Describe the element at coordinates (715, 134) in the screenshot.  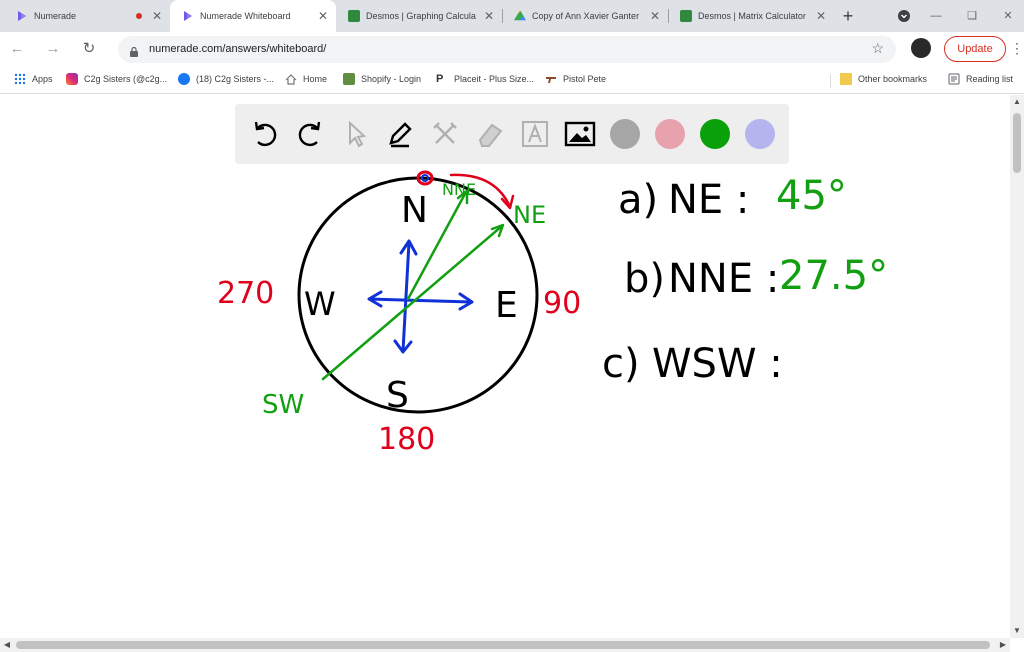
I see `color-green-swatch` at that location.